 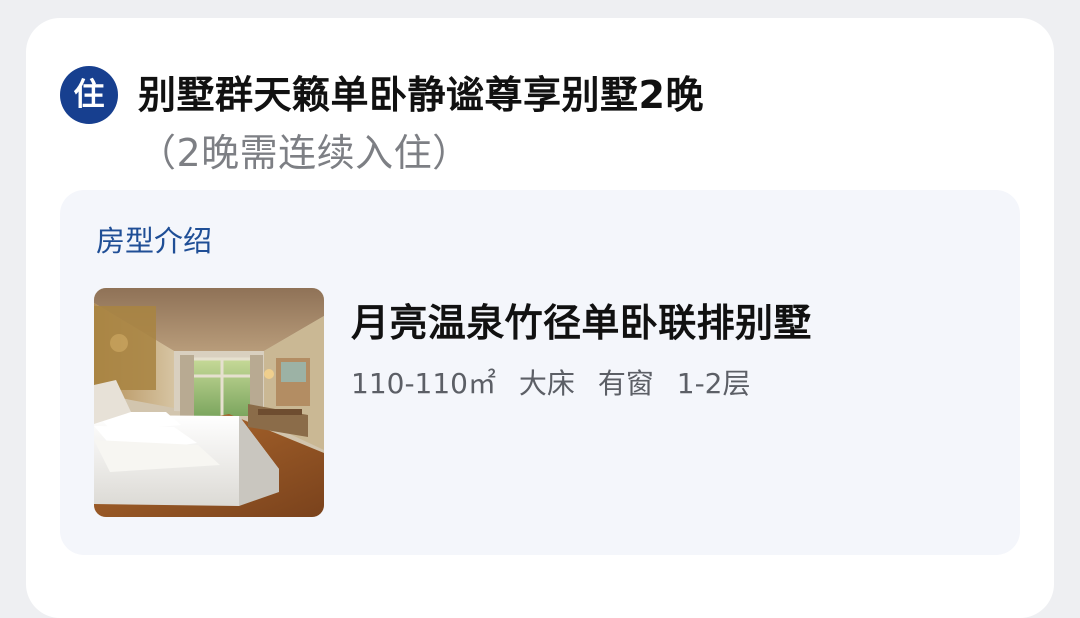 What do you see at coordinates (713, 383) in the screenshot?
I see `floor-info: 1-2层` at bounding box center [713, 383].